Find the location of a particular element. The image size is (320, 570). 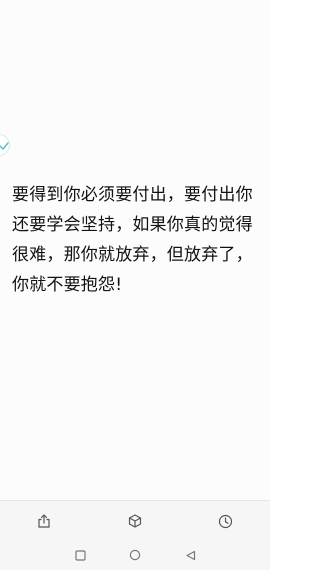

home-button is located at coordinates (135, 555).